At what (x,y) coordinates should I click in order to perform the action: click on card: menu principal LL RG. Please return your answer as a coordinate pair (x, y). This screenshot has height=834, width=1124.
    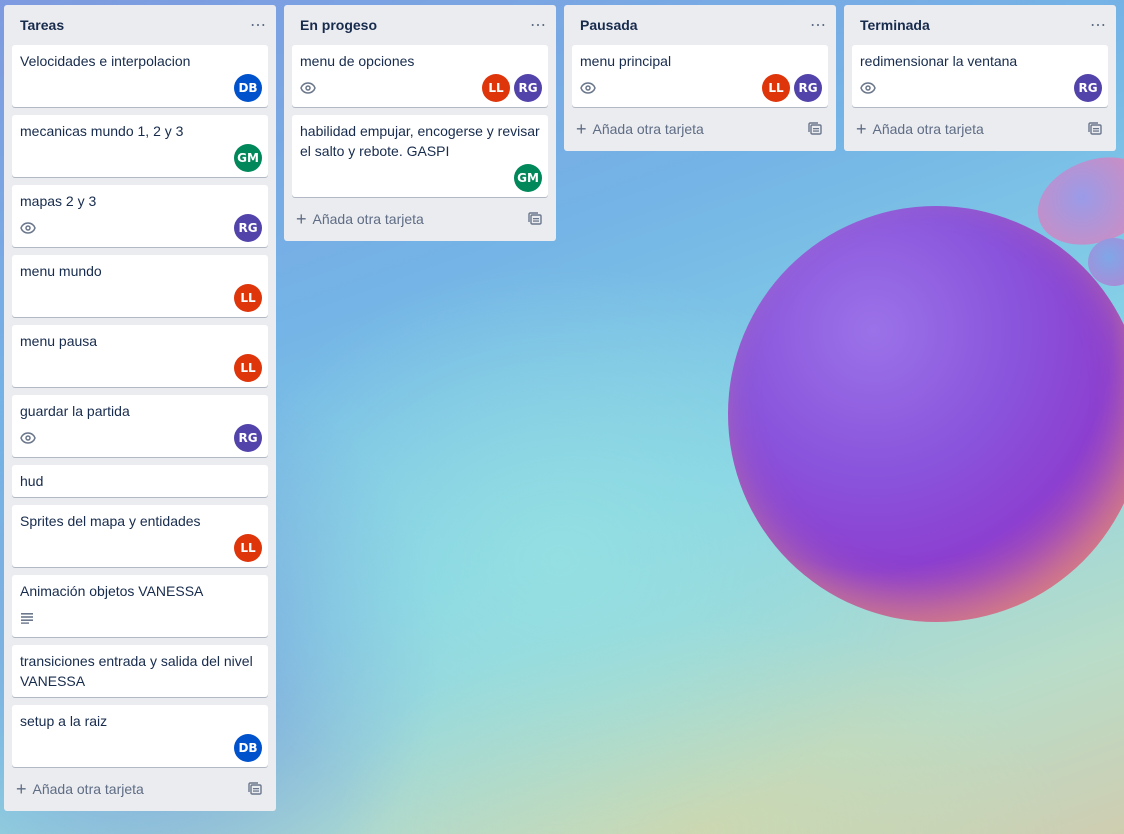
    Looking at the image, I should click on (700, 76).